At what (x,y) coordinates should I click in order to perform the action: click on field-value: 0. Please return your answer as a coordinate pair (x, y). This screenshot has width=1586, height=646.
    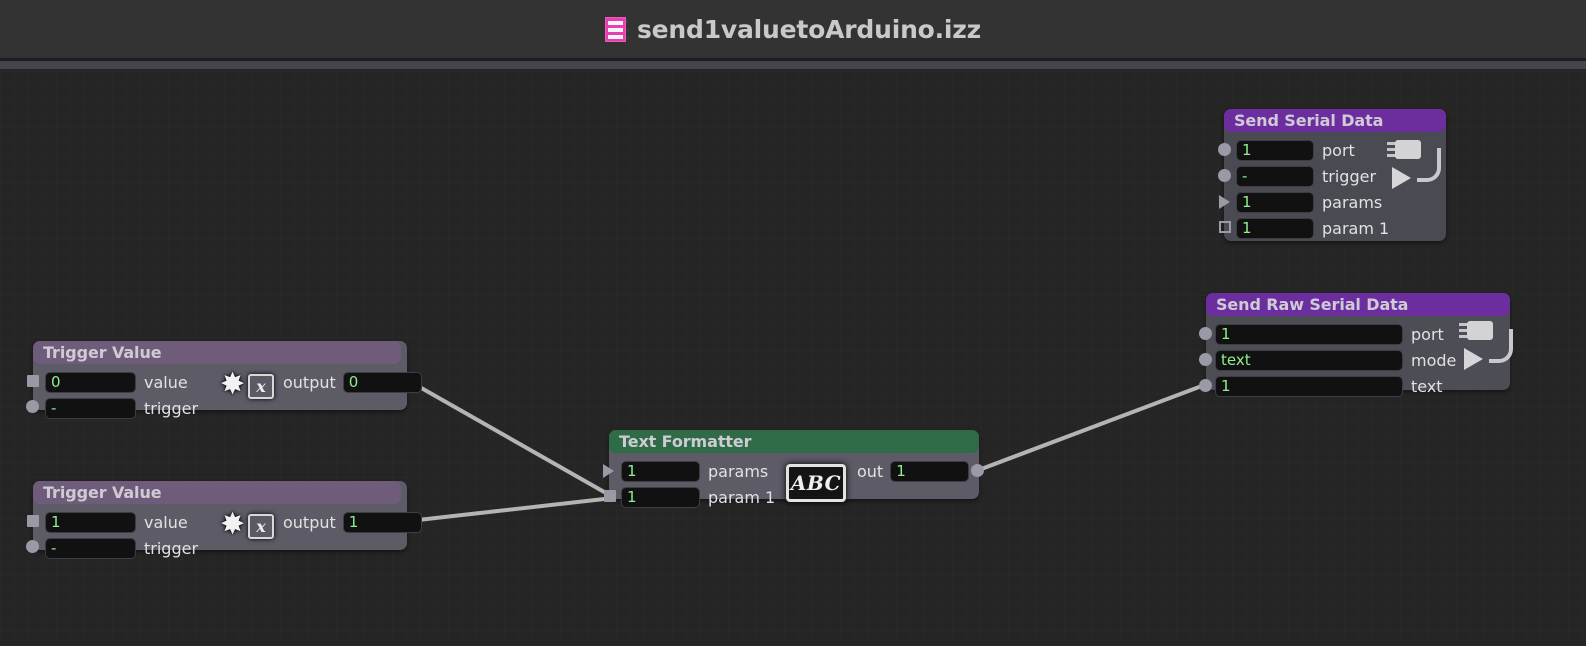
    Looking at the image, I should click on (90, 382).